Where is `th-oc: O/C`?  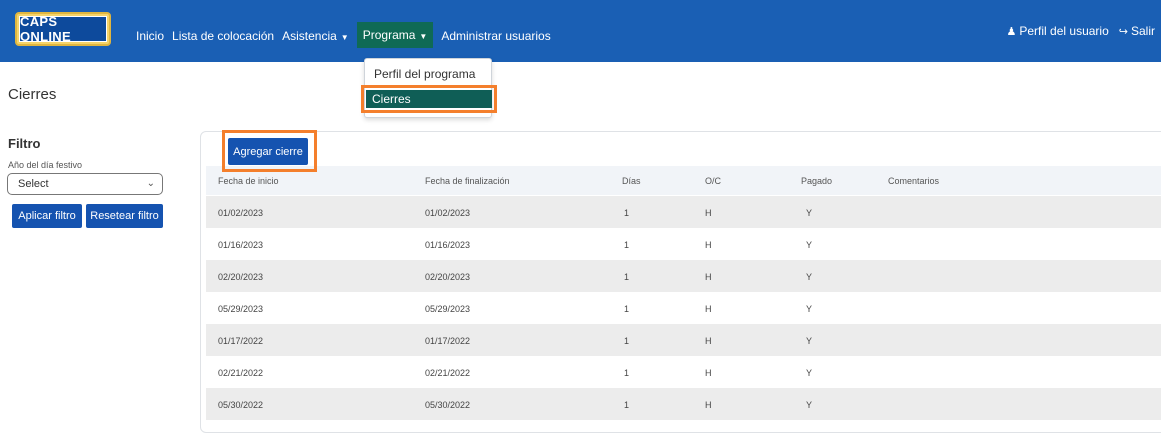 th-oc: O/C is located at coordinates (713, 181).